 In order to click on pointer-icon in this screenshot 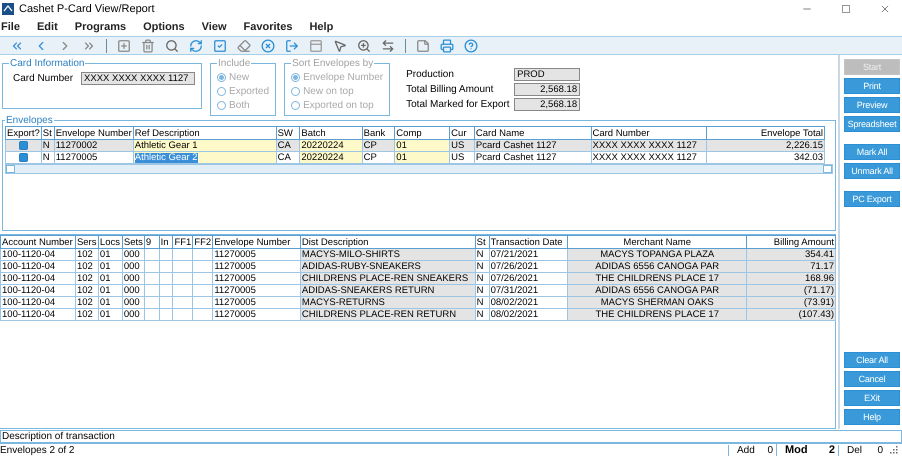, I will do `click(340, 45)`.